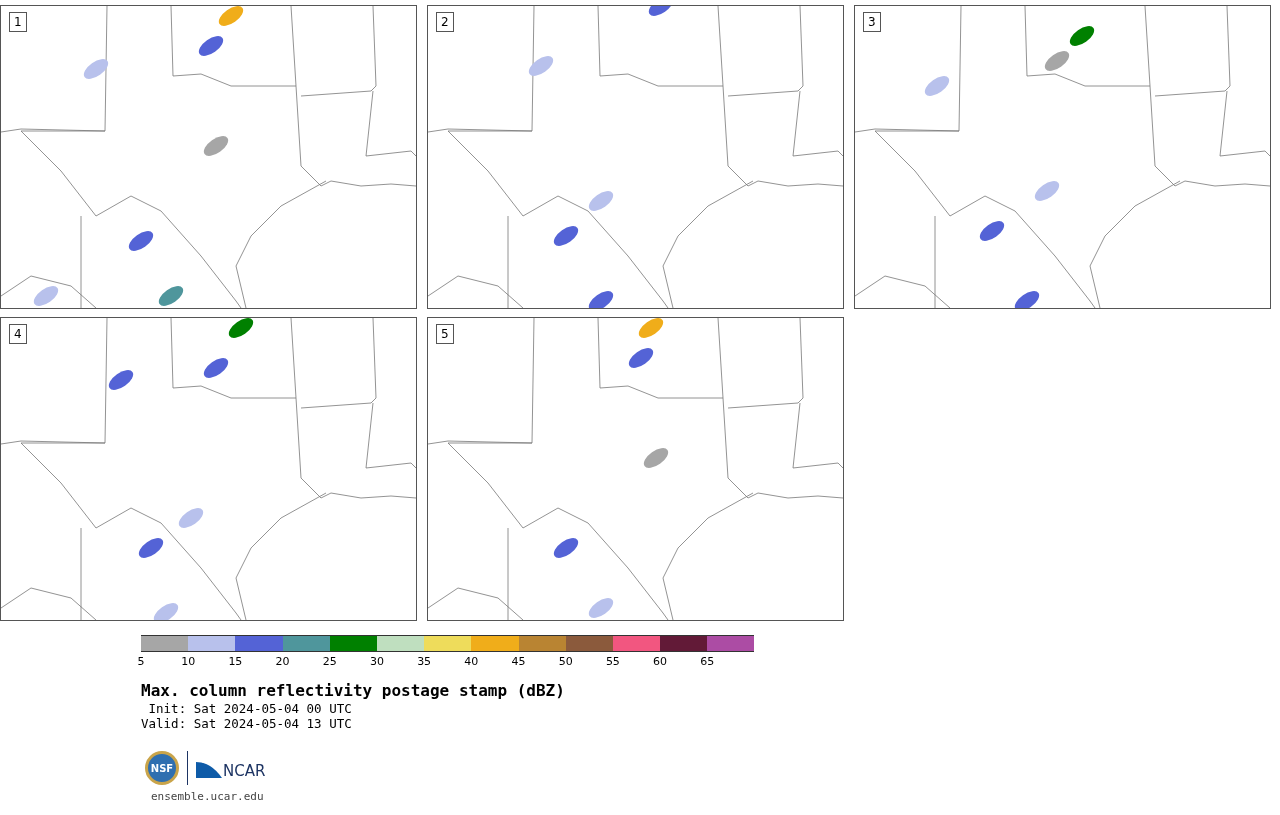 The width and height of the screenshot is (1280, 815). Describe the element at coordinates (660, 661) in the screenshot. I see `tick-label: 60` at that location.